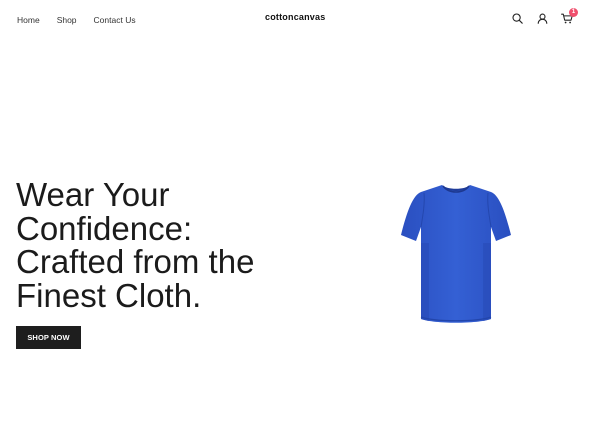  I want to click on nav-shop: Shop, so click(67, 20).